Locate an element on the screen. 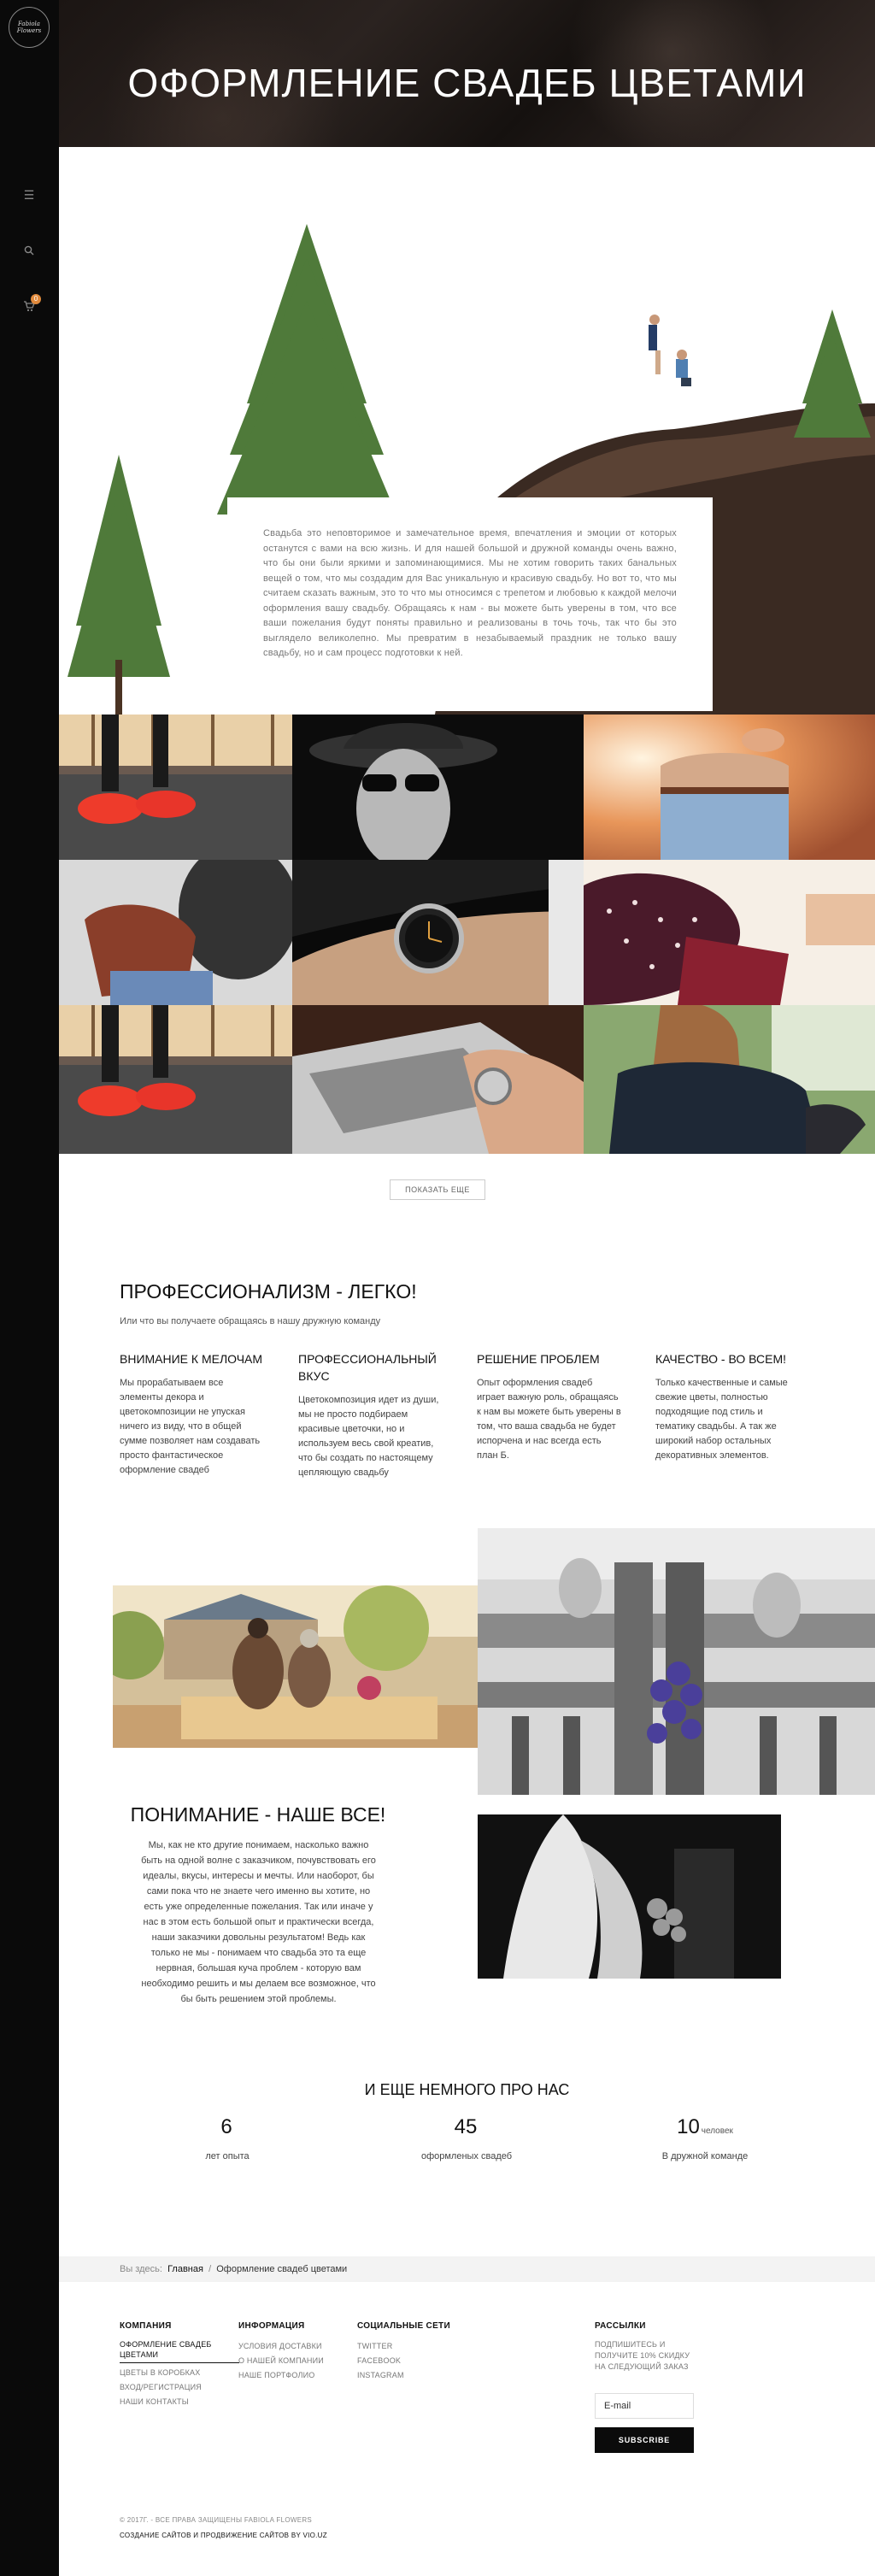  gallery-tile-wristwatch is located at coordinates (438, 932).